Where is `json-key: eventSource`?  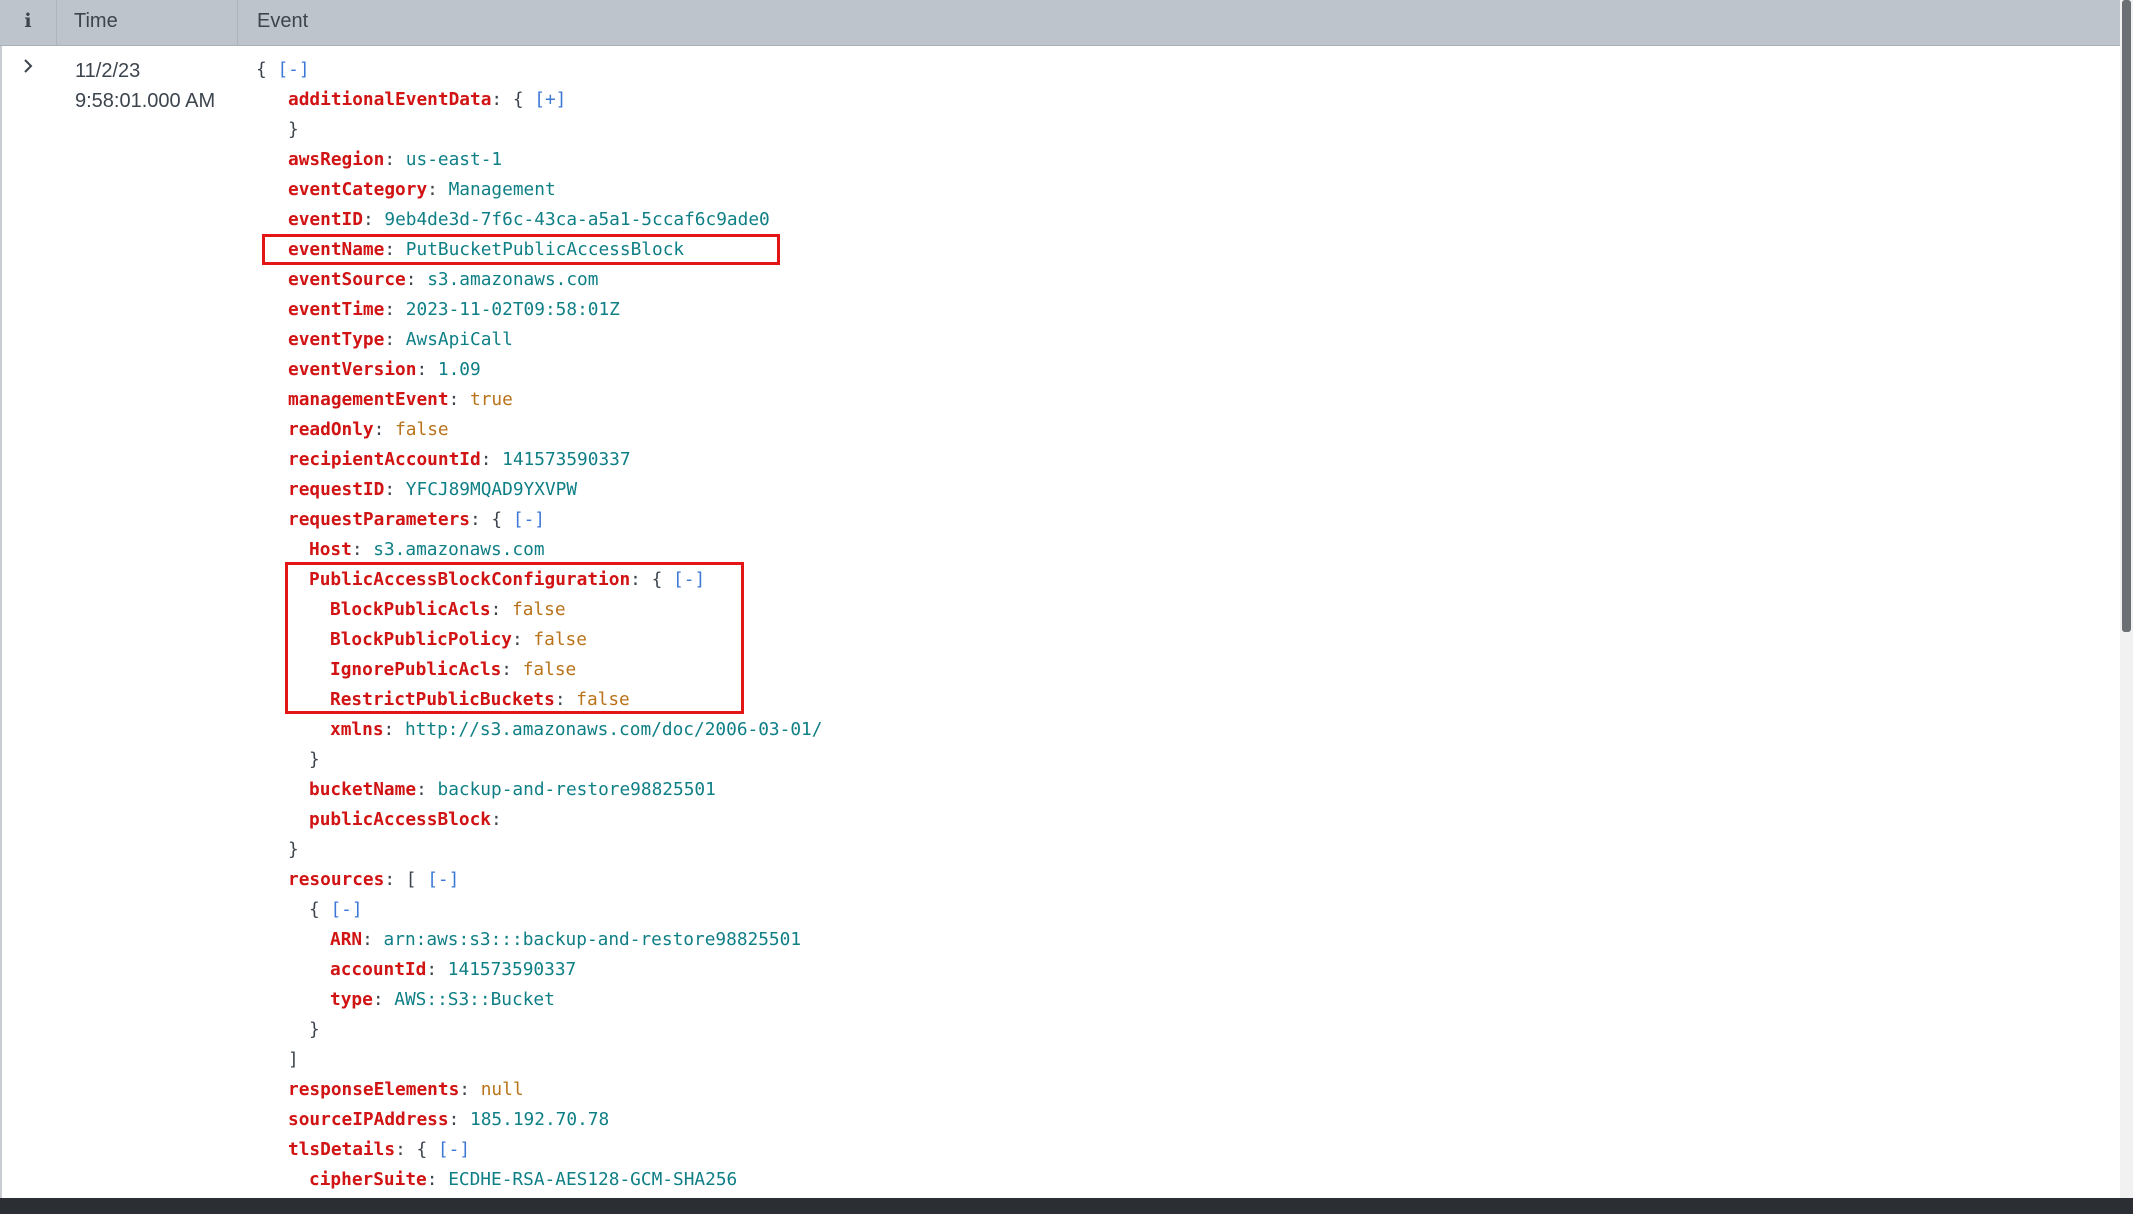 json-key: eventSource is located at coordinates (347, 279).